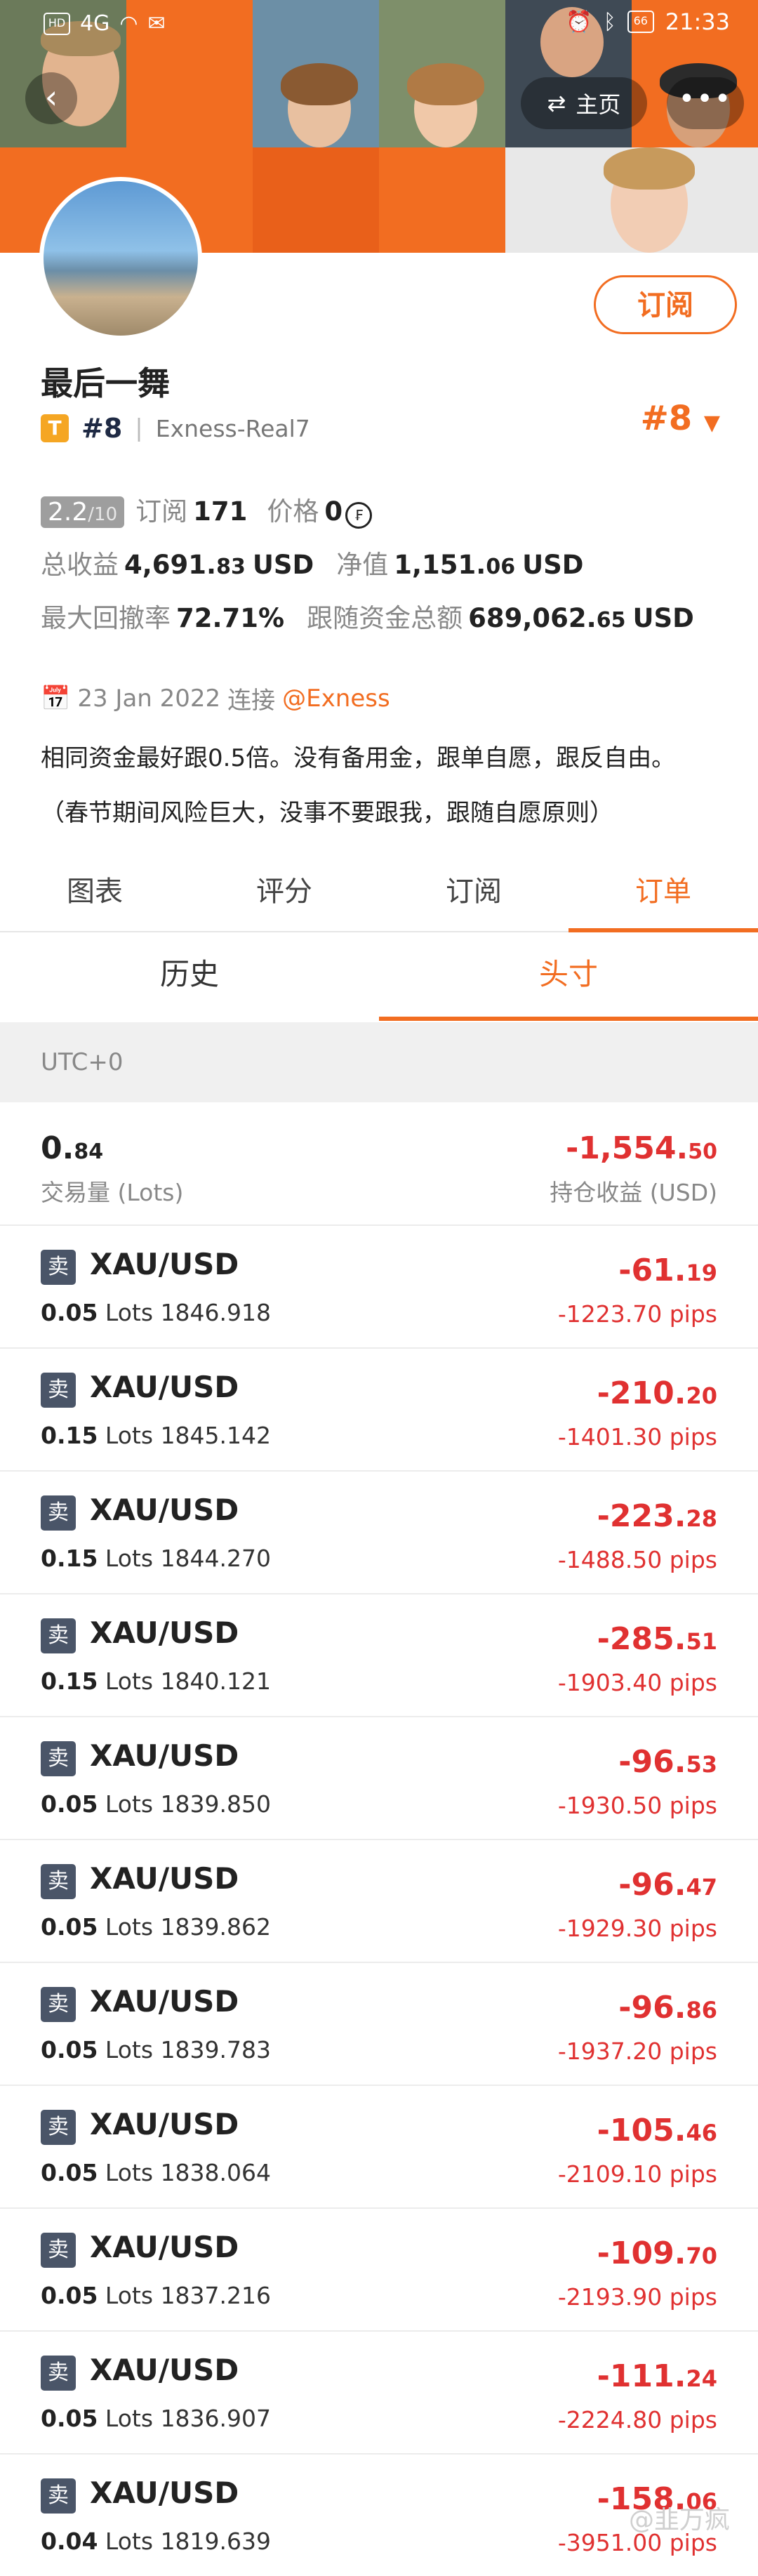 Image resolution: width=758 pixels, height=2576 pixels. Describe the element at coordinates (283, 565) in the screenshot. I see `total-profit-currency: USD` at that location.